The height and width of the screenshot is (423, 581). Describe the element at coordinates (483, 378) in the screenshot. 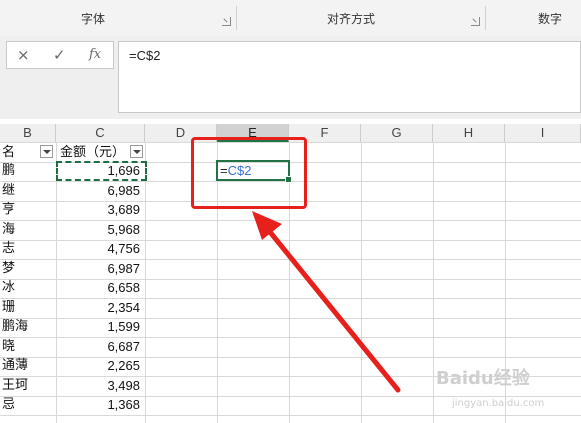

I see `watermark-logo: Baidu经验` at that location.